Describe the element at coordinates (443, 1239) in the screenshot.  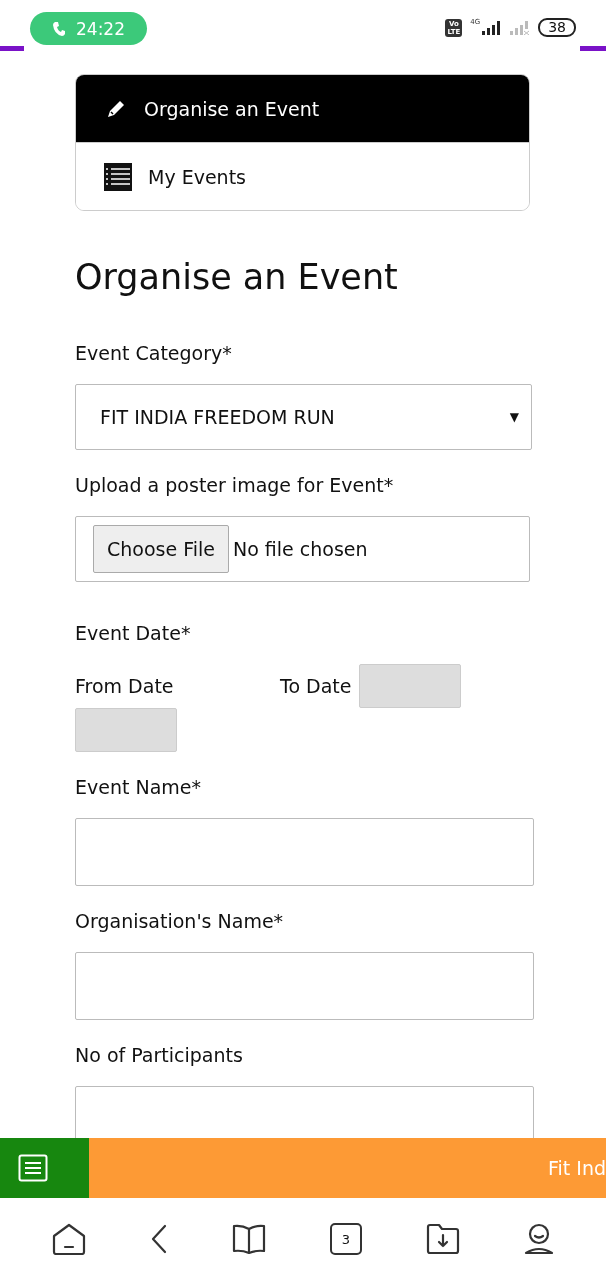
I see `download-folder-icon` at that location.